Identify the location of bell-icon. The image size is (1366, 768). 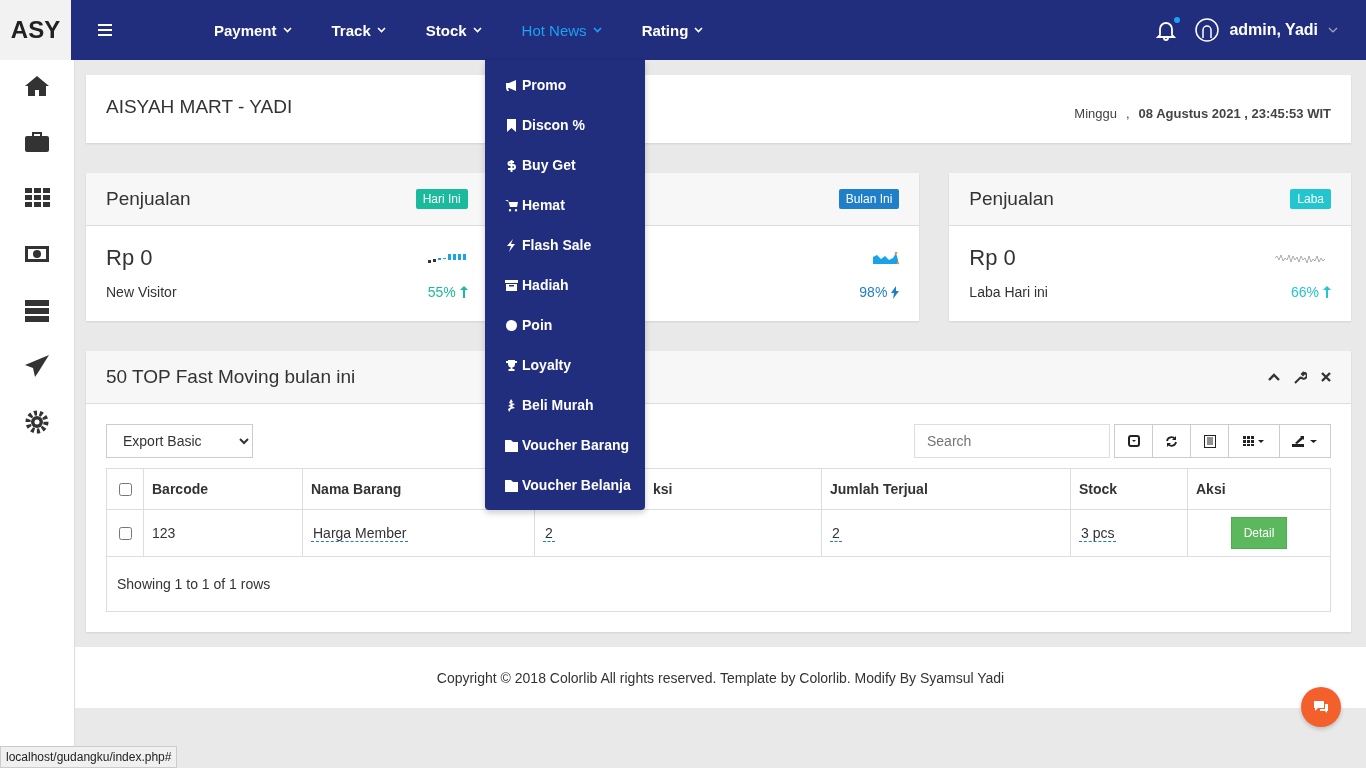
(1166, 30).